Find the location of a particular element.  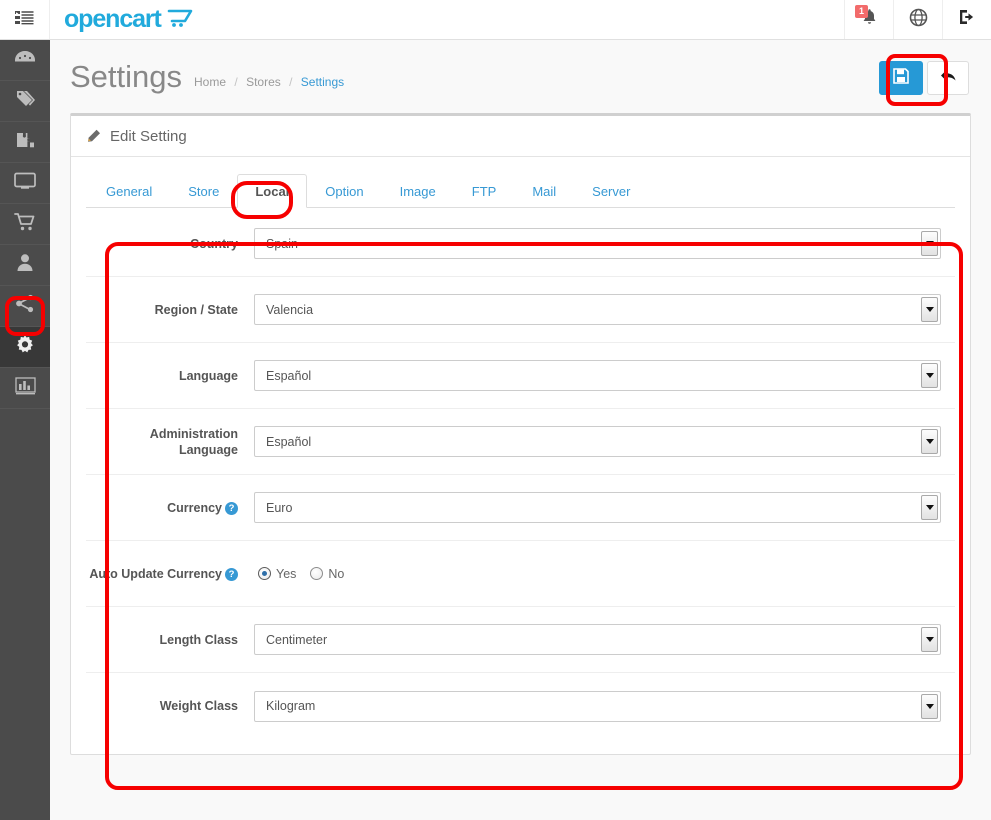

sidebar-item-reports is located at coordinates (25, 388).